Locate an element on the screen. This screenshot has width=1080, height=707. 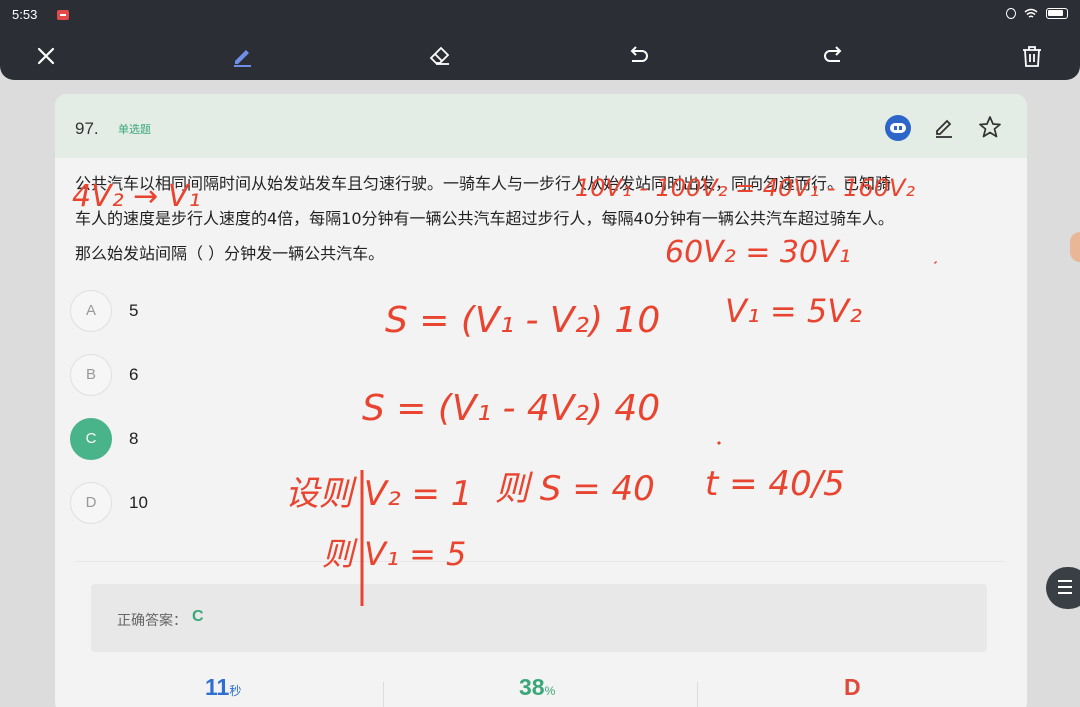
answer-panel: 正确答案： C is located at coordinates (539, 618).